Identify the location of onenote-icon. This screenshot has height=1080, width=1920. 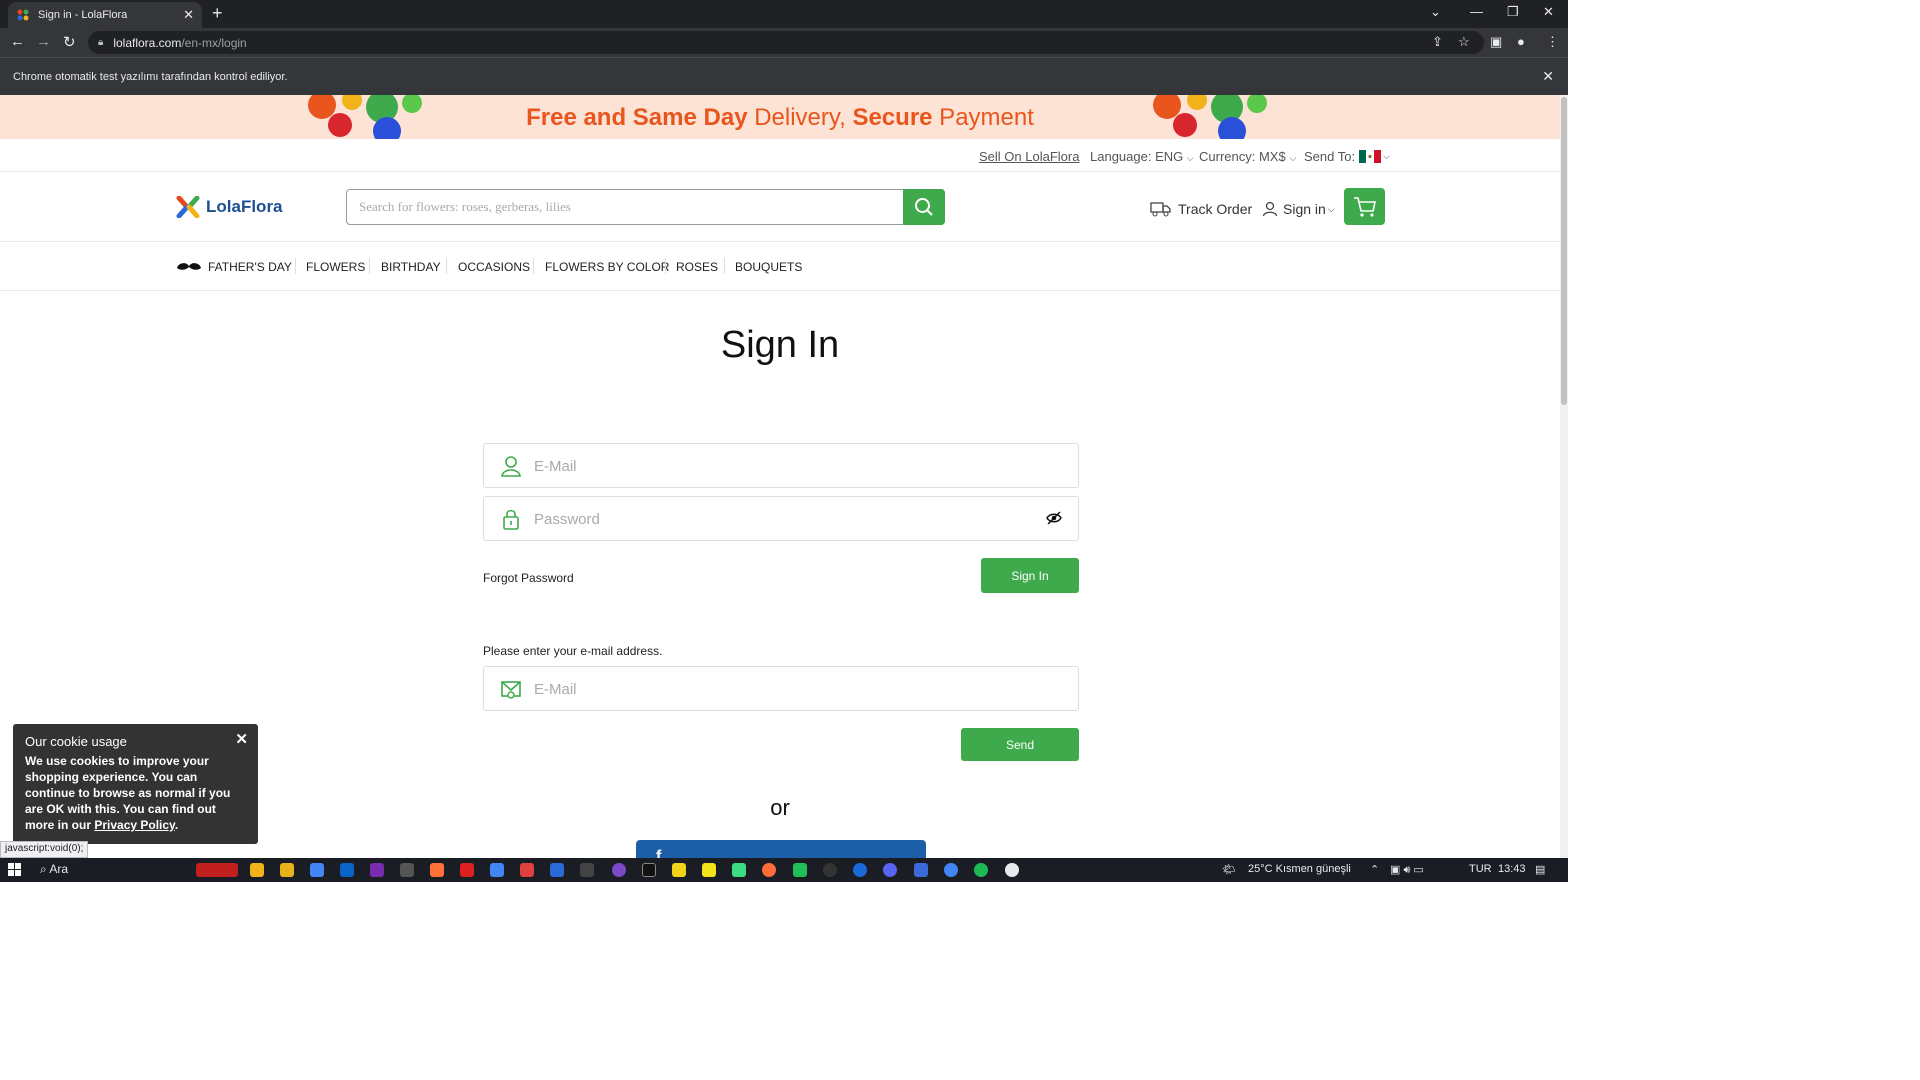
(377, 870).